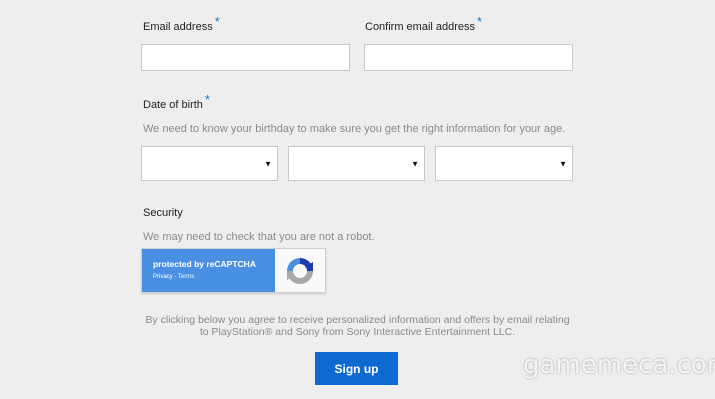 The width and height of the screenshot is (715, 399). I want to click on dob-month-select: ▼, so click(209, 163).